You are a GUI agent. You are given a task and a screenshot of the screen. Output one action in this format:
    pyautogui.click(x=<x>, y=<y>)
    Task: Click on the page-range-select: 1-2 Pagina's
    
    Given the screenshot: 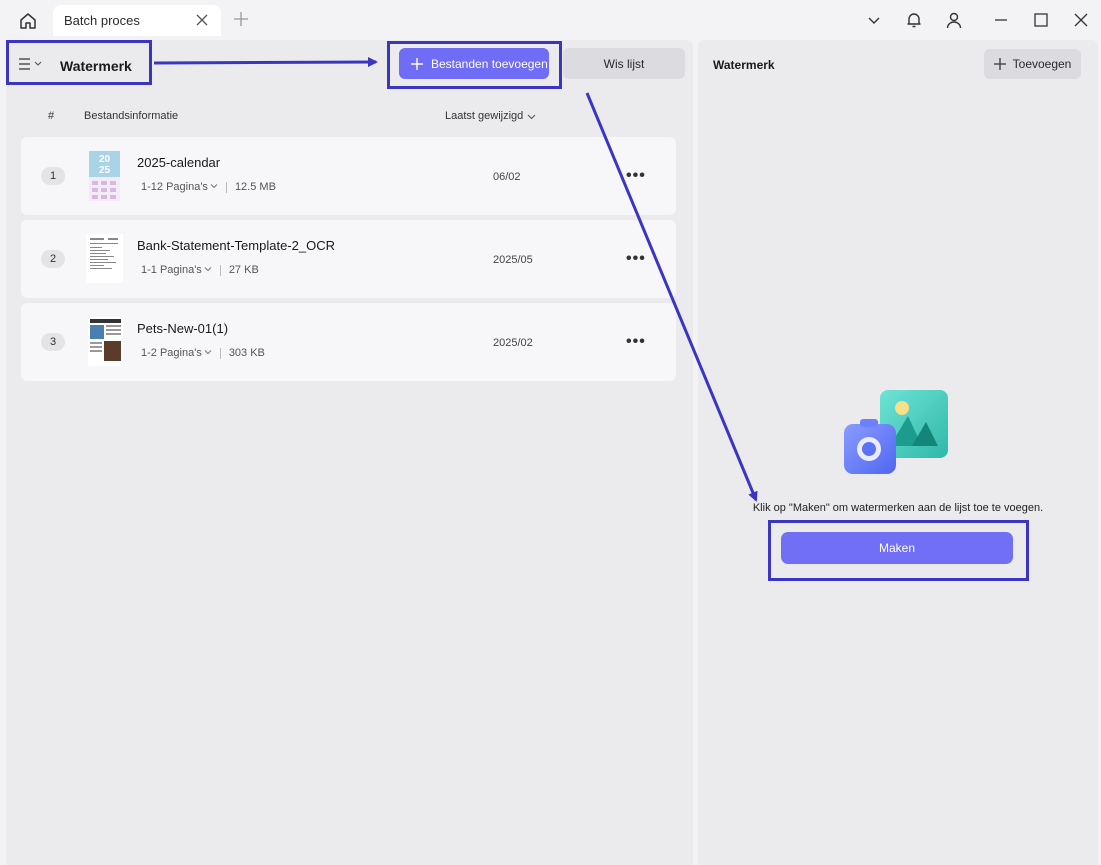 What is the action you would take?
    pyautogui.click(x=176, y=353)
    